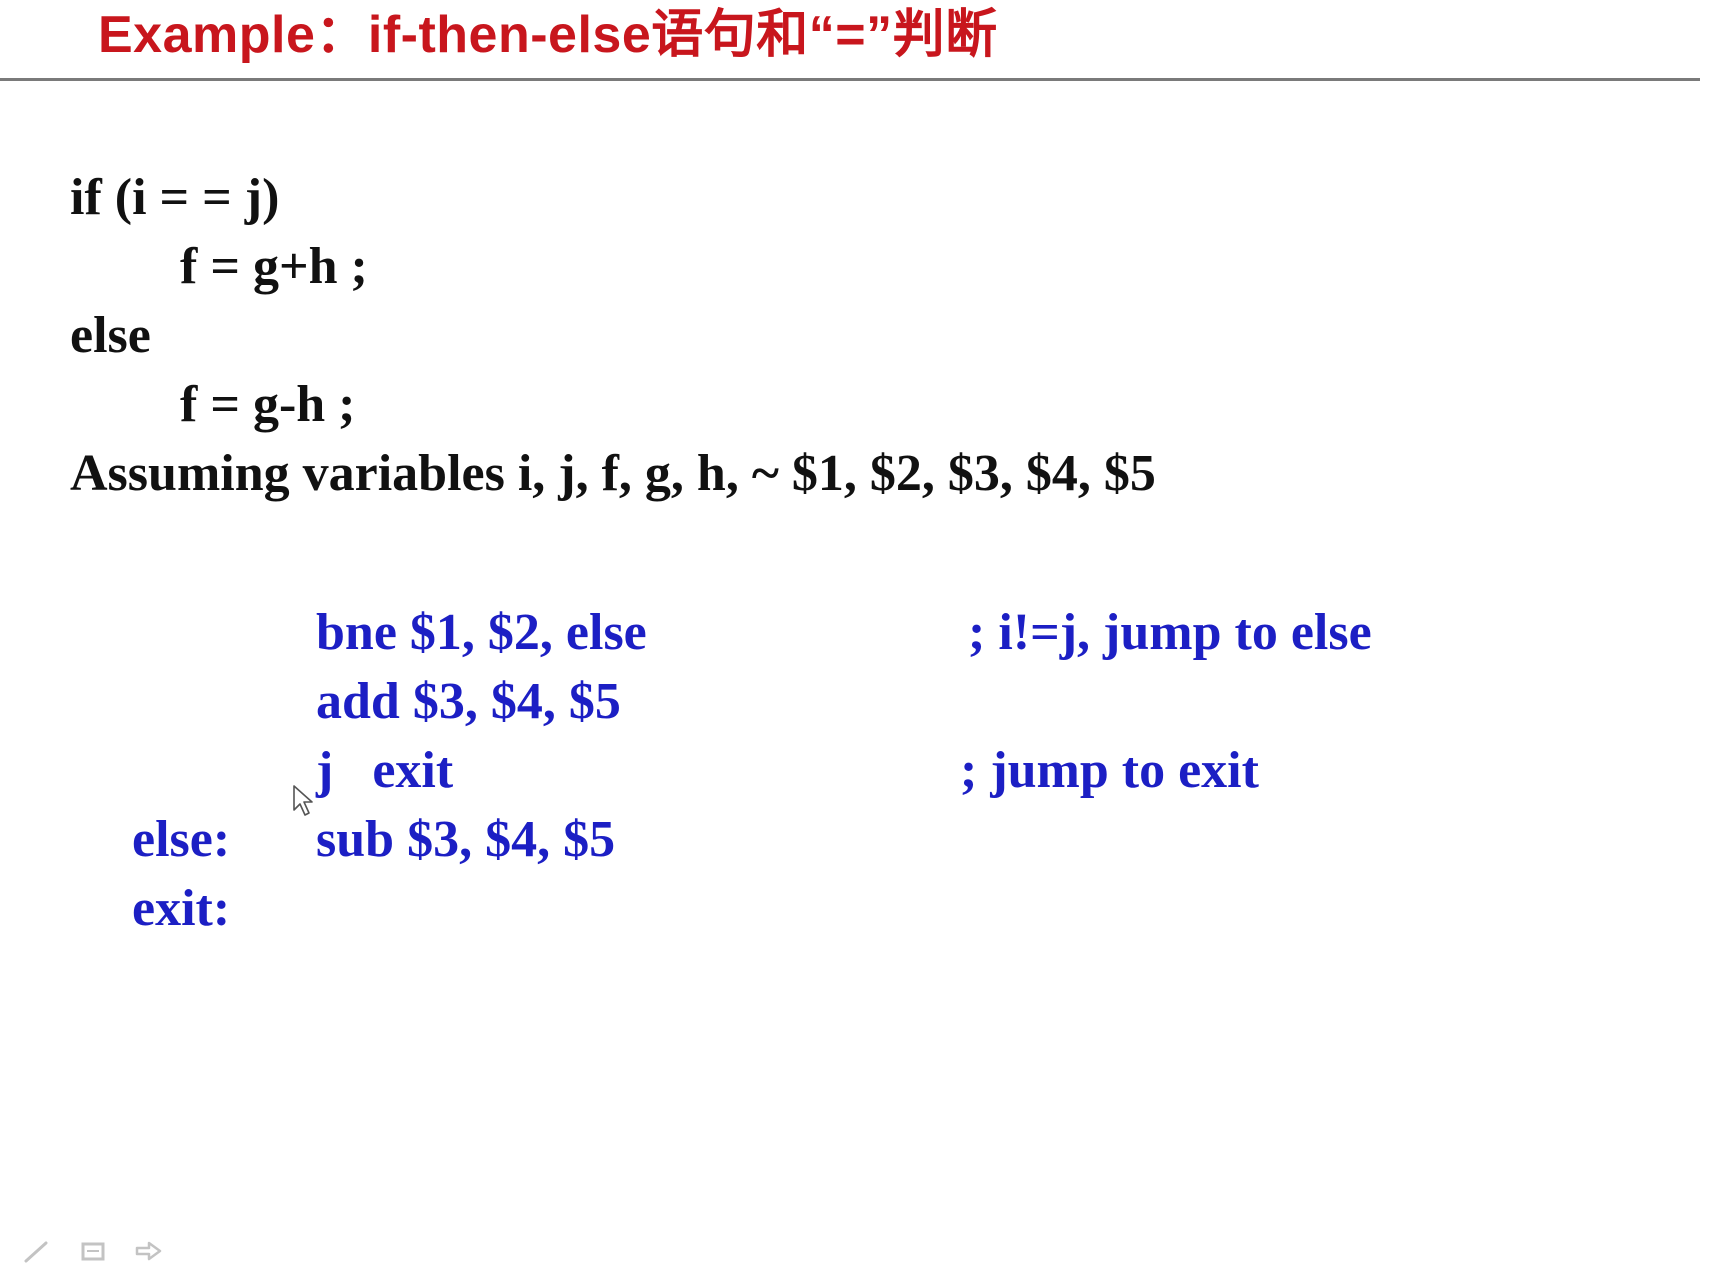 Image resolution: width=1713 pixels, height=1265 pixels. I want to click on asm-label-exit: exit:, so click(181, 908).